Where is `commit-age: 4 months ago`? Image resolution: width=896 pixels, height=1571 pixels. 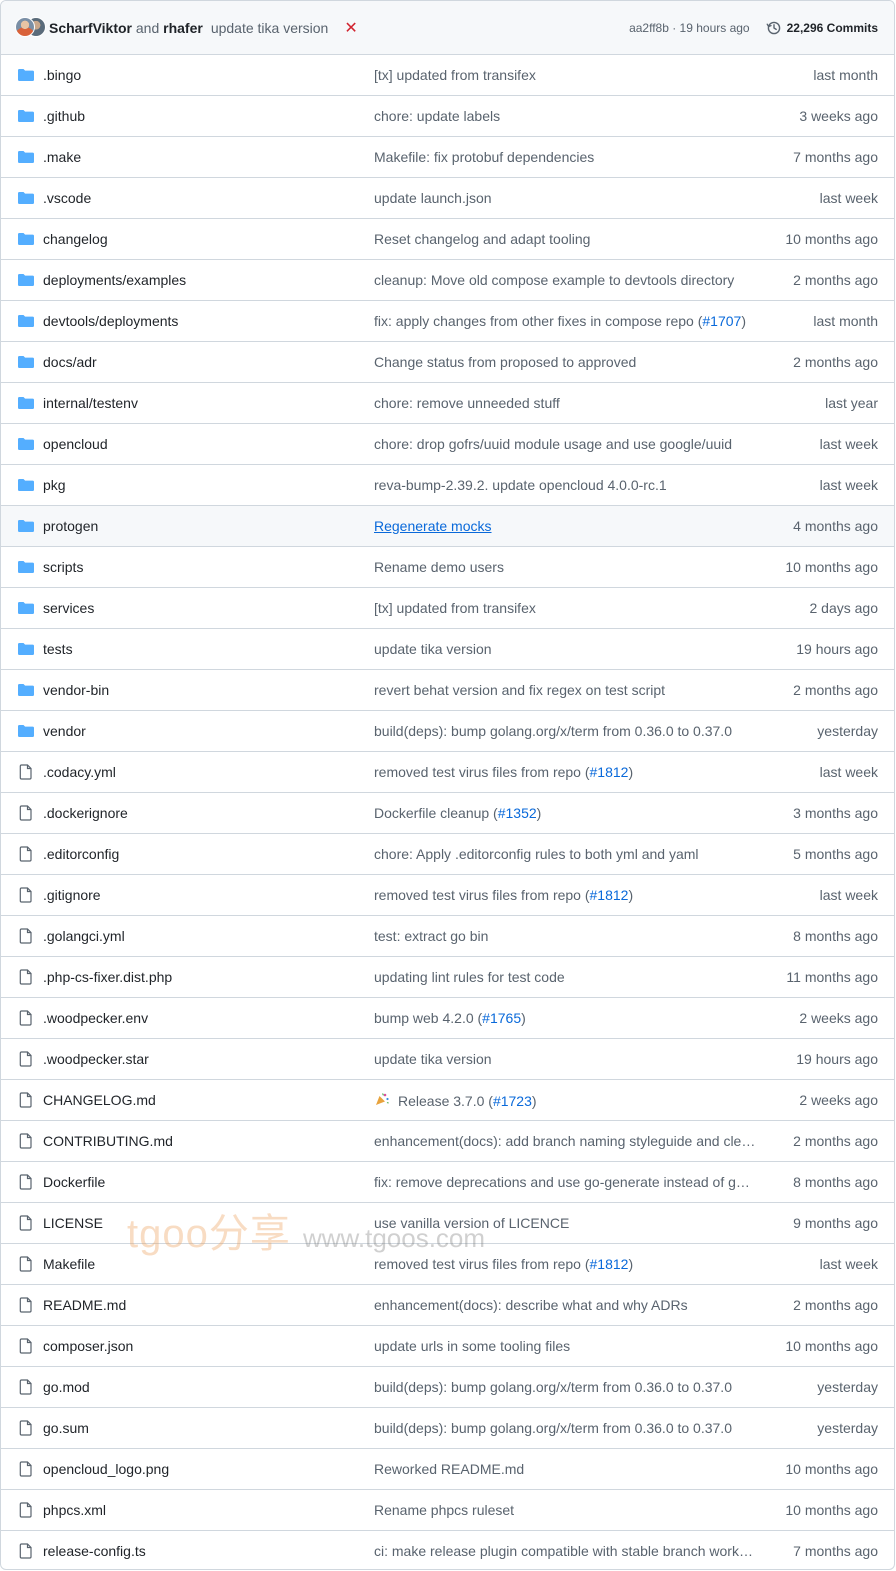 commit-age: 4 months ago is located at coordinates (835, 526).